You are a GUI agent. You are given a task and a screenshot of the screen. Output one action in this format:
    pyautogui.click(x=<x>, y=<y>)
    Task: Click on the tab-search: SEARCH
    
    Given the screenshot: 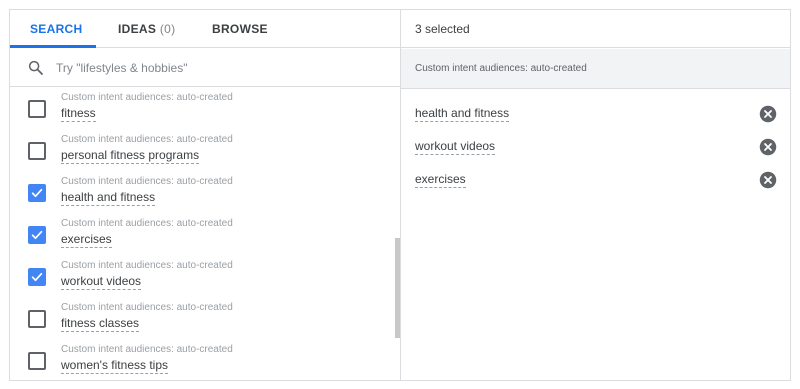 What is the action you would take?
    pyautogui.click(x=56, y=29)
    